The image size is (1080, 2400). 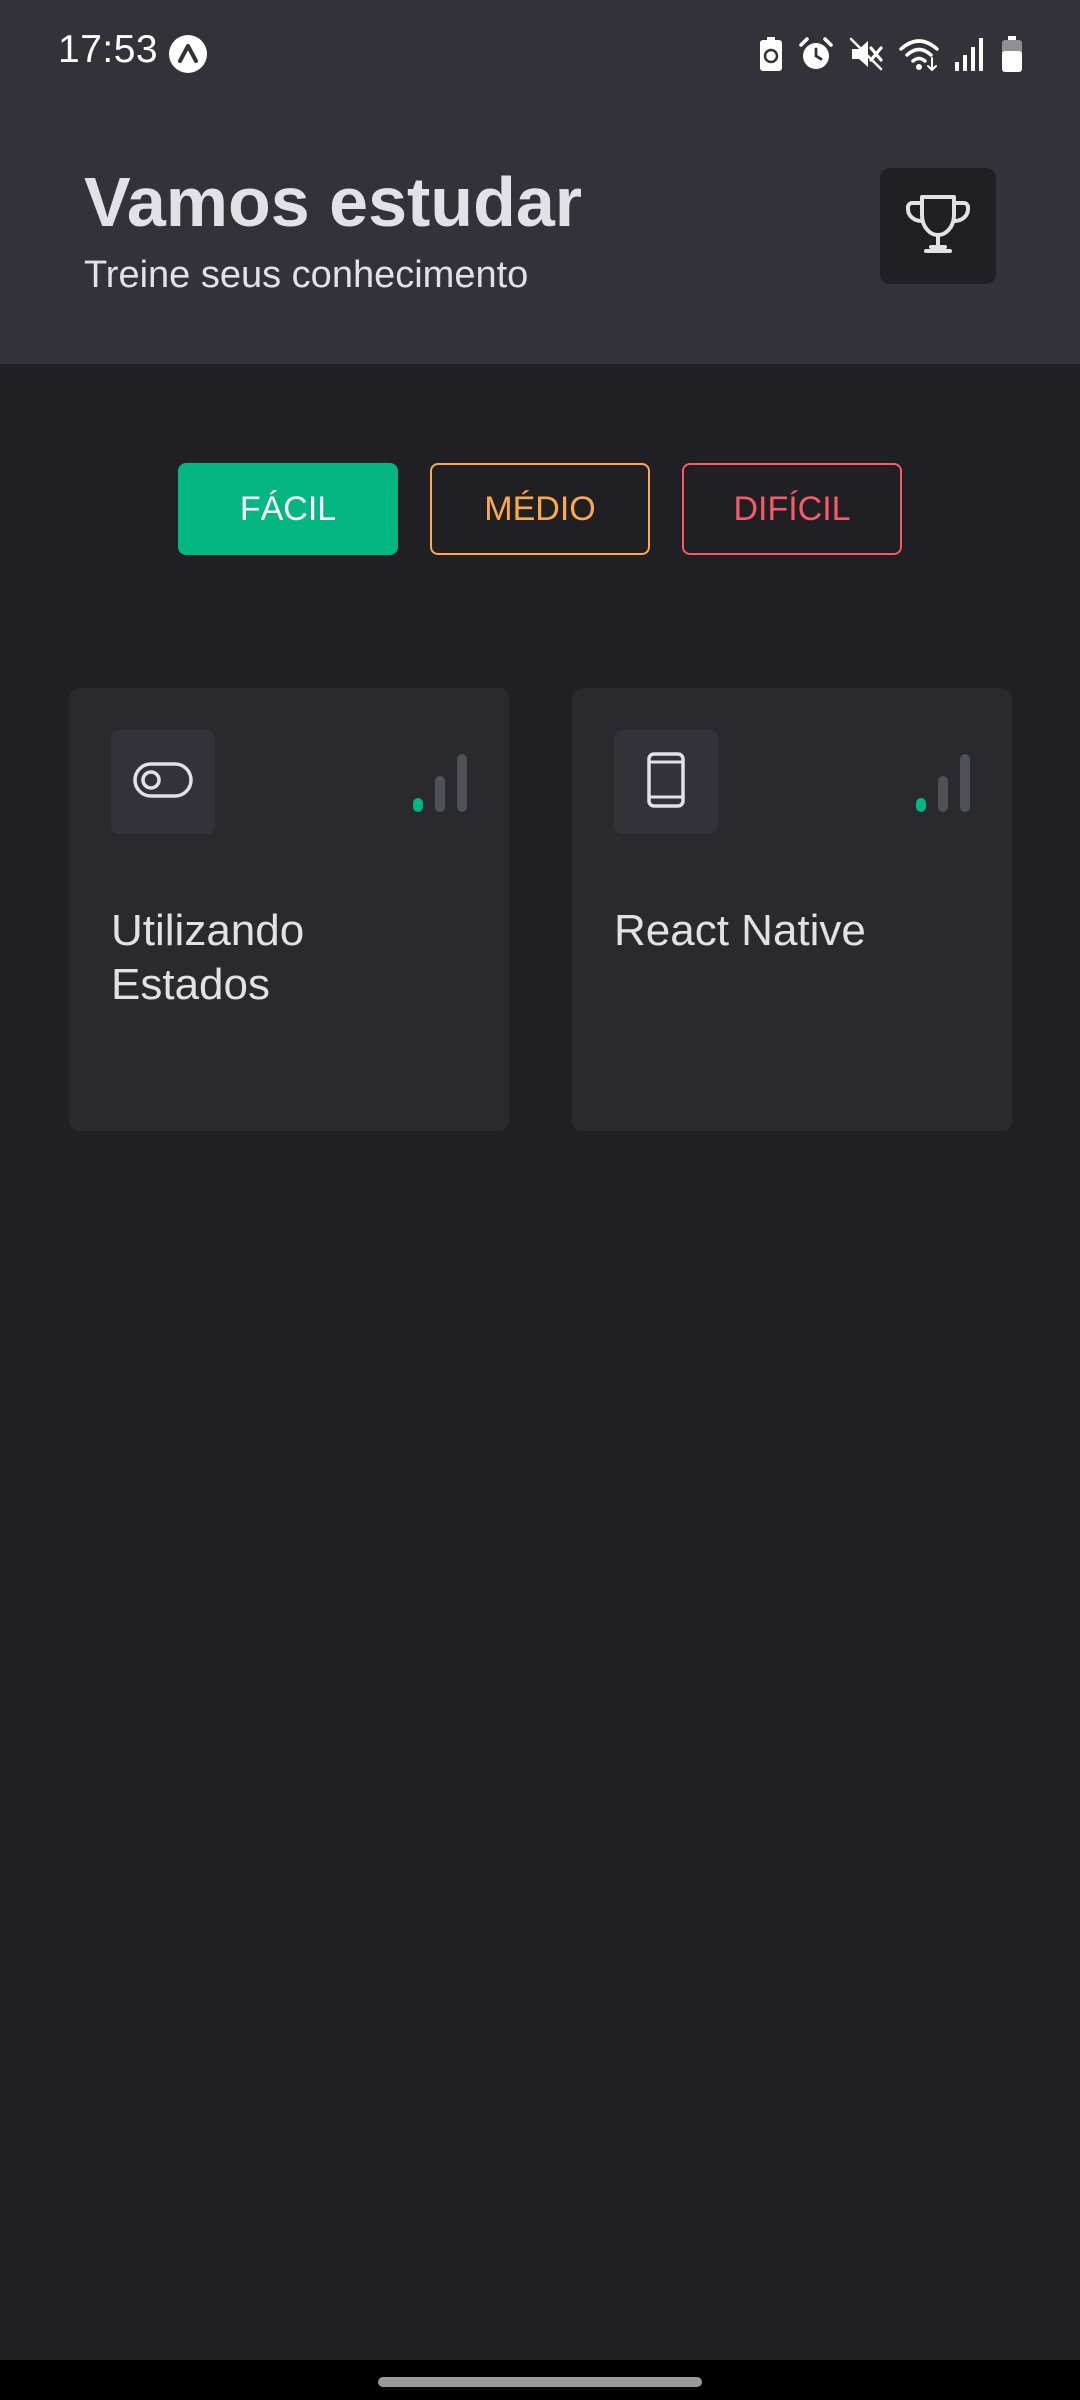 I want to click on alarm-icon, so click(x=816, y=54).